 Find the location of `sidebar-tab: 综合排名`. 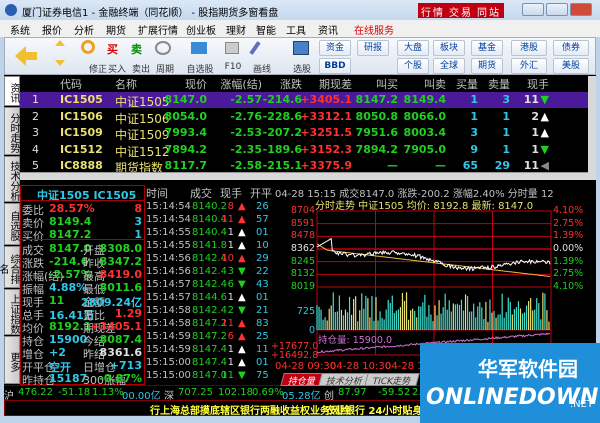

sidebar-tab: 综合排名 is located at coordinates (10, 267).